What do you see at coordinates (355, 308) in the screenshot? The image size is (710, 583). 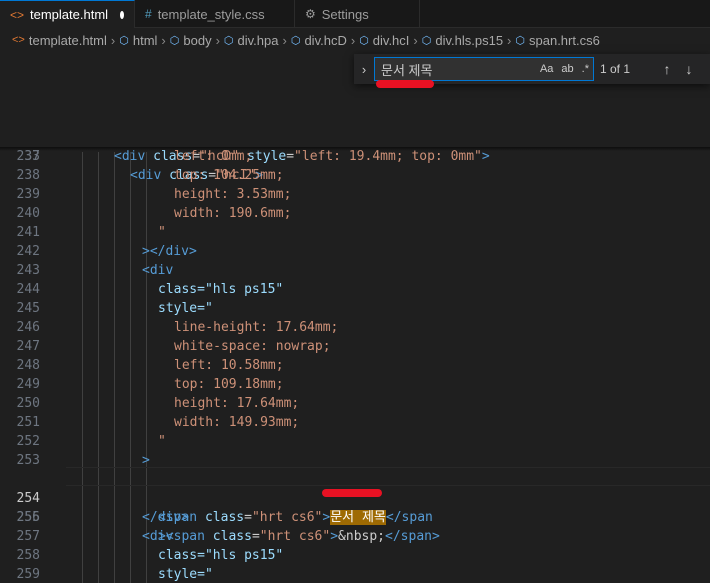 I see `code-line: 245 style="` at bounding box center [355, 308].